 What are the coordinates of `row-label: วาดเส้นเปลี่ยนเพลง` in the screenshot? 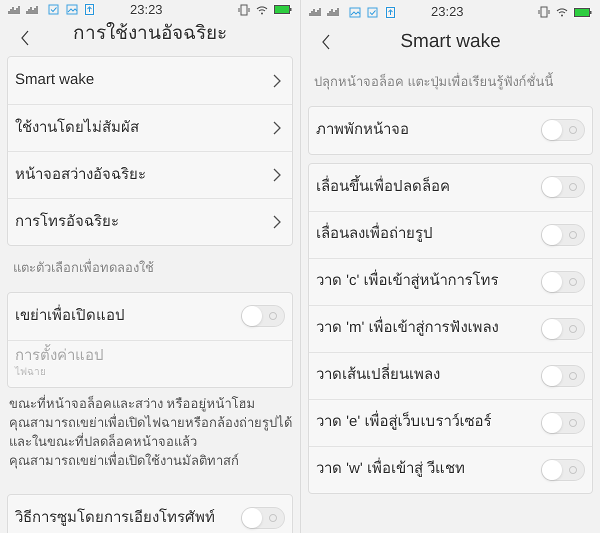 It's located at (378, 375).